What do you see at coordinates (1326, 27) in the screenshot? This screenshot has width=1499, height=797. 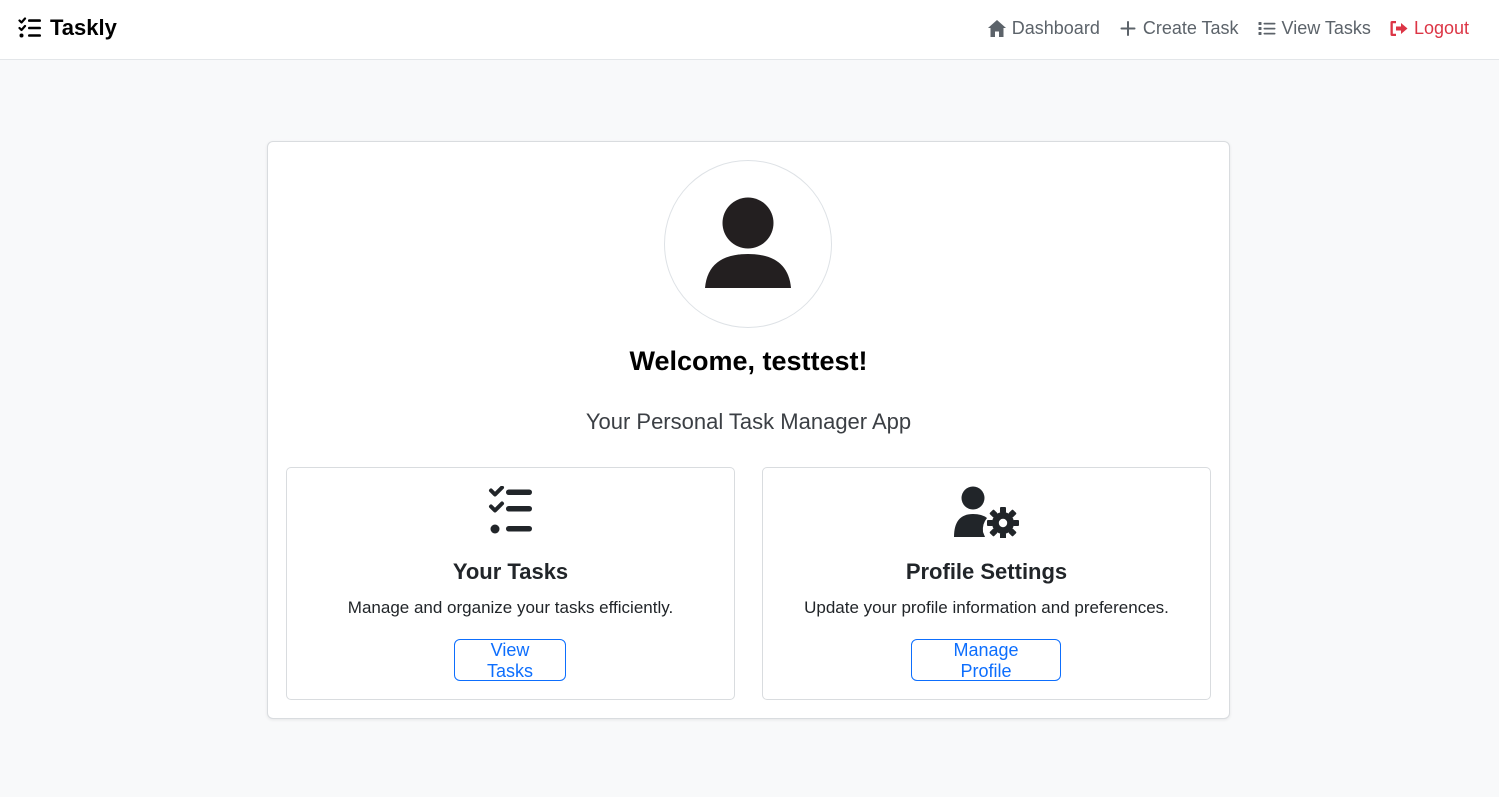 I see `nav-view-tasks-label: View Tasks` at bounding box center [1326, 27].